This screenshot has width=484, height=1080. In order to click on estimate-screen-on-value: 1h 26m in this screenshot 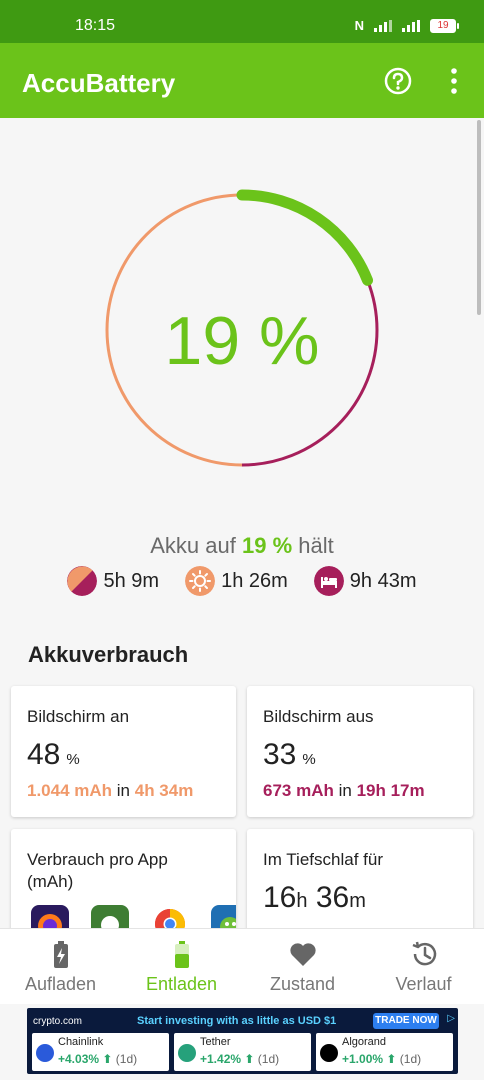, I will do `click(254, 580)`.